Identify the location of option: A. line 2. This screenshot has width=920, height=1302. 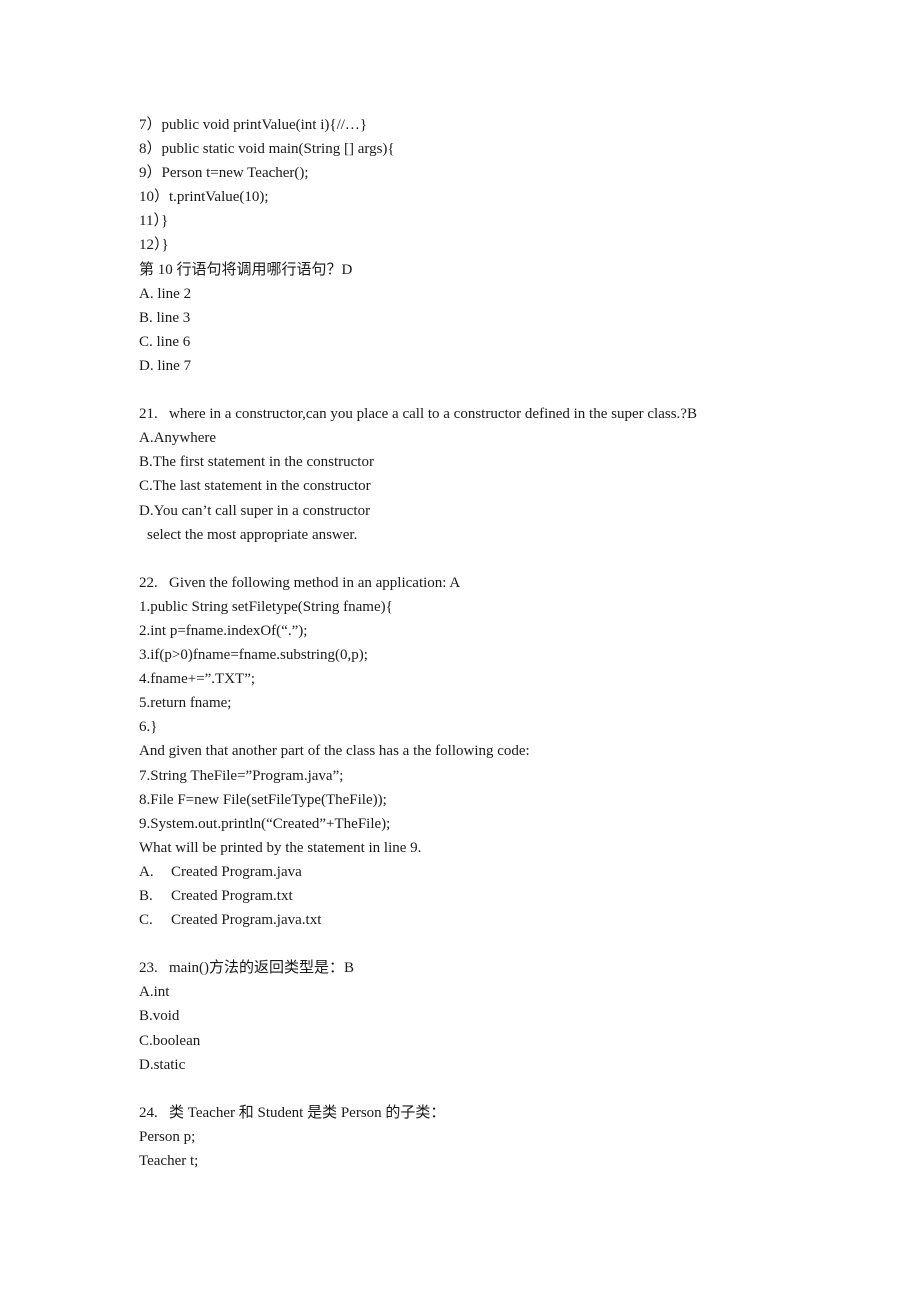
(165, 293).